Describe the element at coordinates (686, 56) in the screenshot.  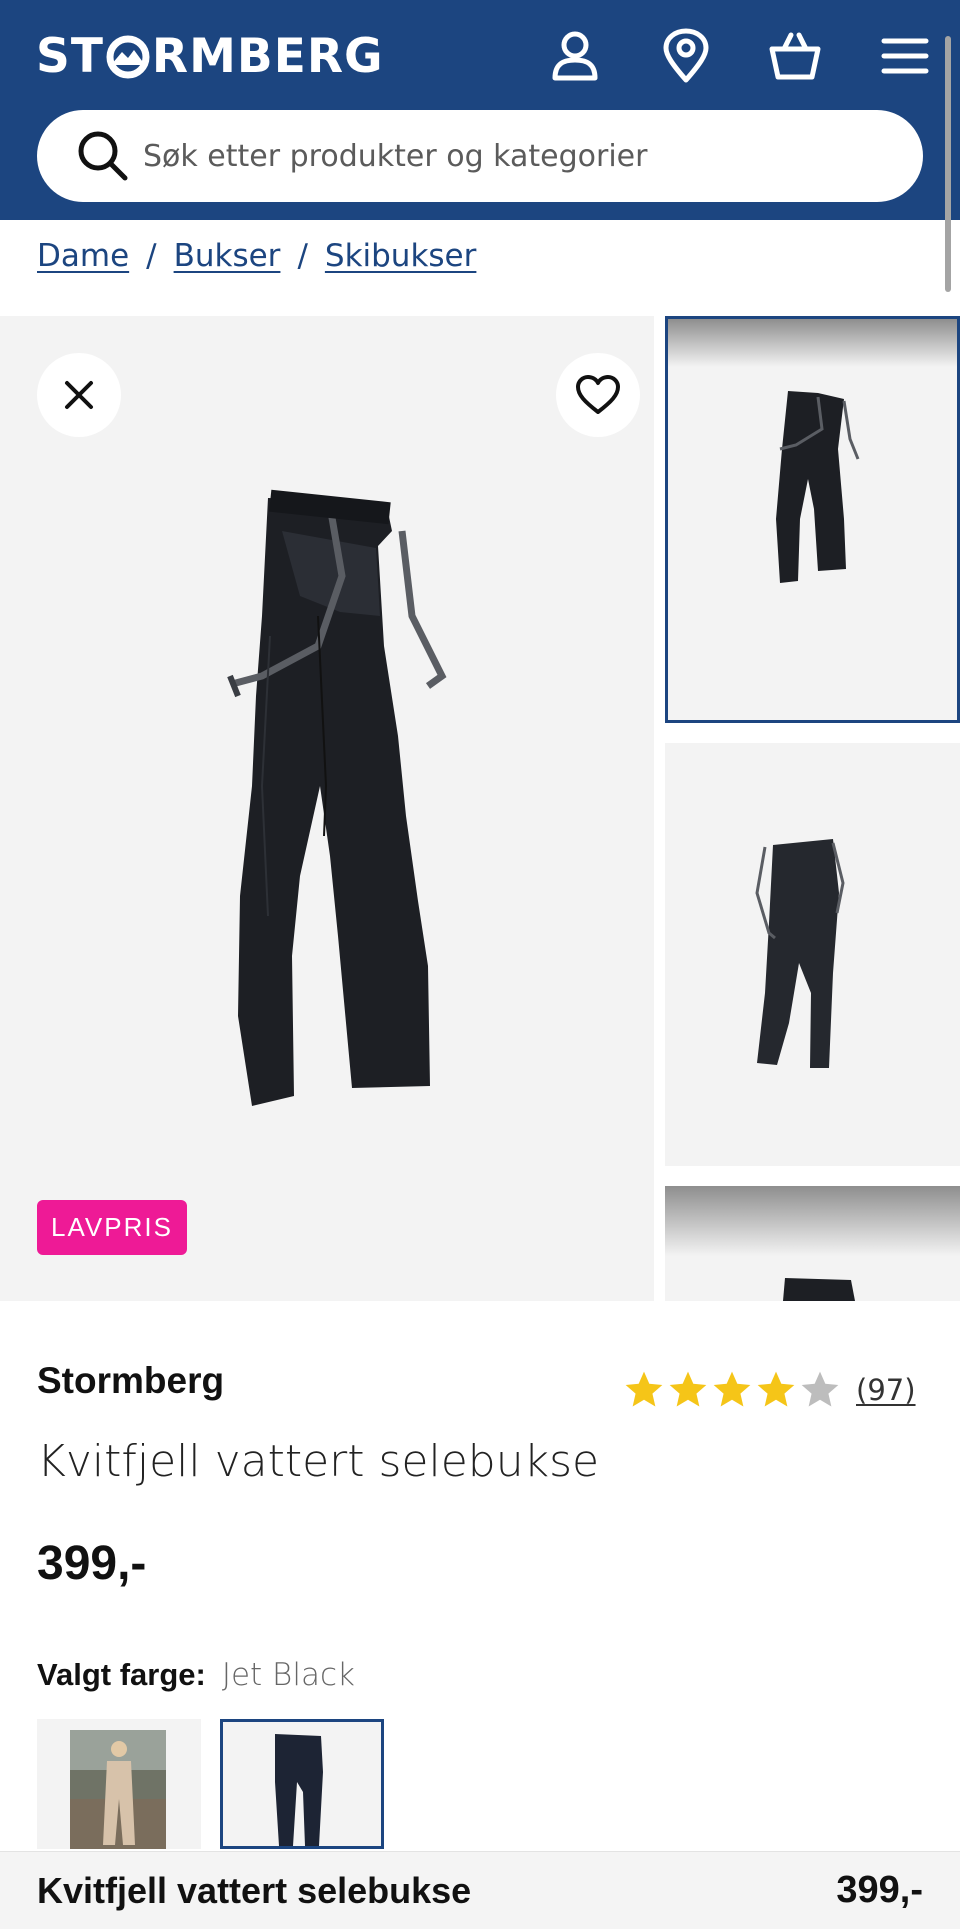
I see `store-locator-icon` at that location.